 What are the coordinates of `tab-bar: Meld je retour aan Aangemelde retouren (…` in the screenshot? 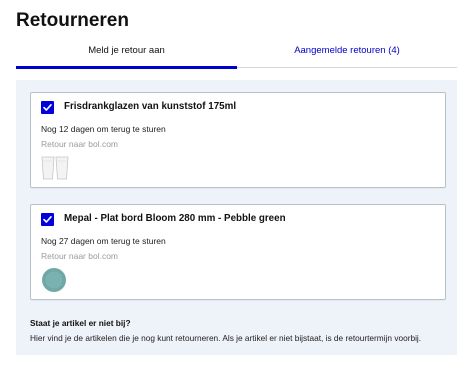 It's located at (236, 54).